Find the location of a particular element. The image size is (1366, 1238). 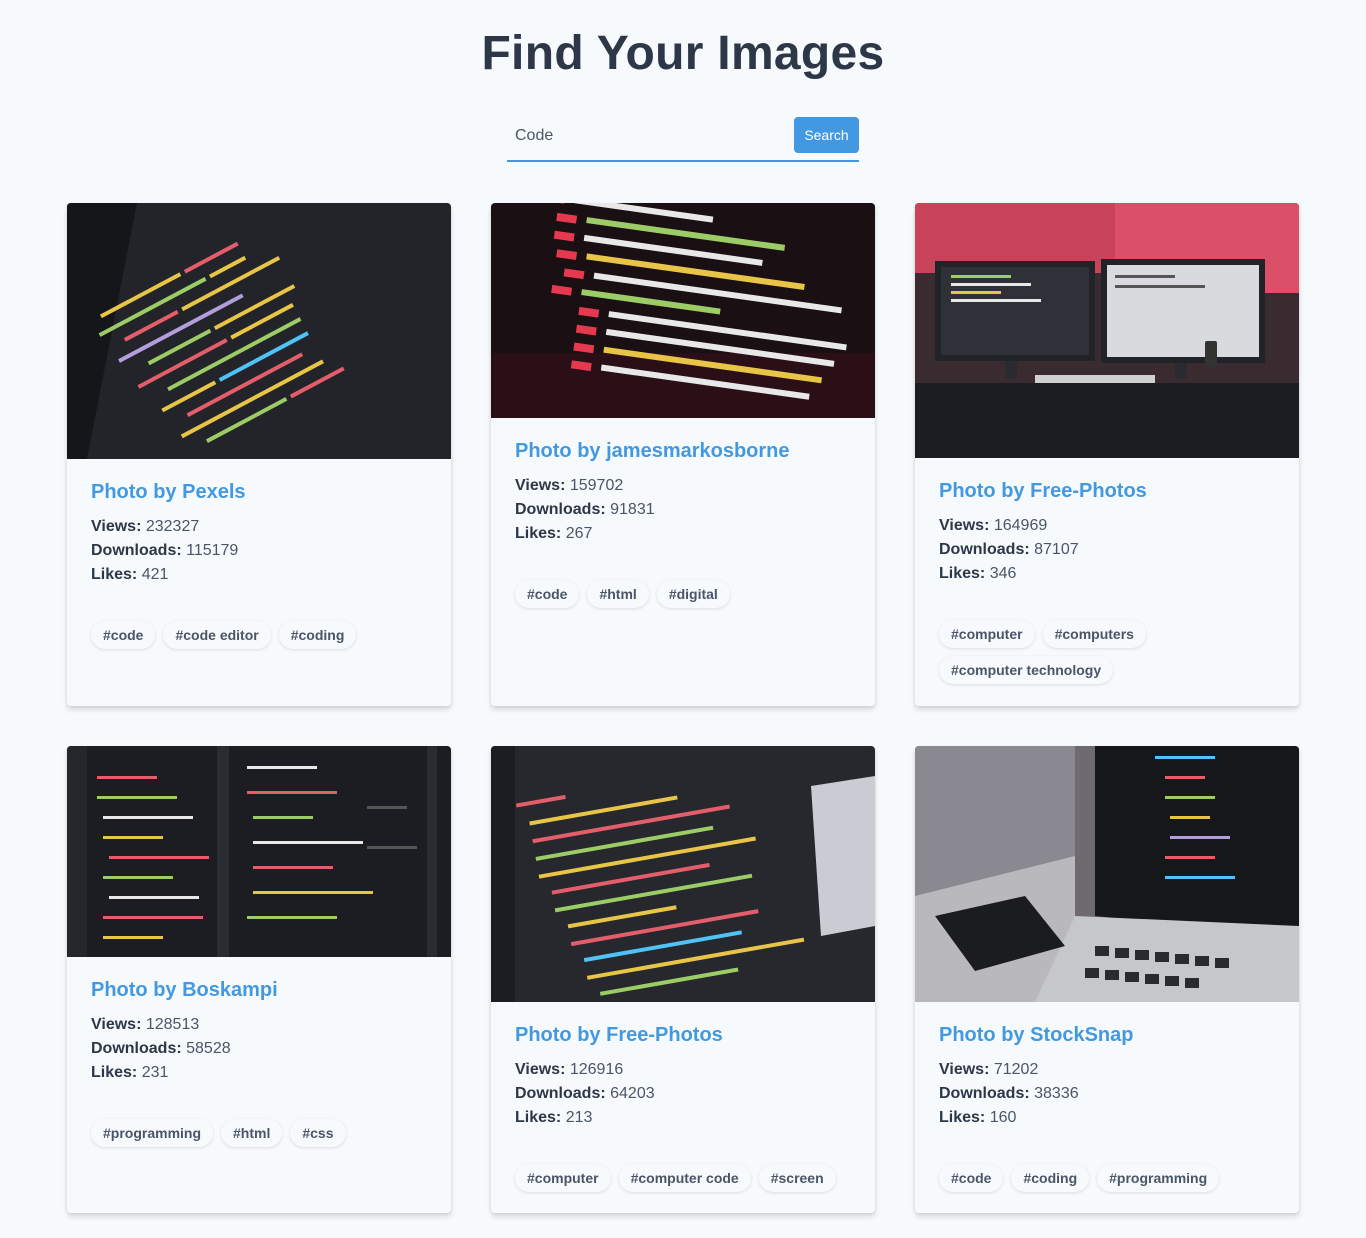

views-value: 71202 is located at coordinates (1016, 1069).